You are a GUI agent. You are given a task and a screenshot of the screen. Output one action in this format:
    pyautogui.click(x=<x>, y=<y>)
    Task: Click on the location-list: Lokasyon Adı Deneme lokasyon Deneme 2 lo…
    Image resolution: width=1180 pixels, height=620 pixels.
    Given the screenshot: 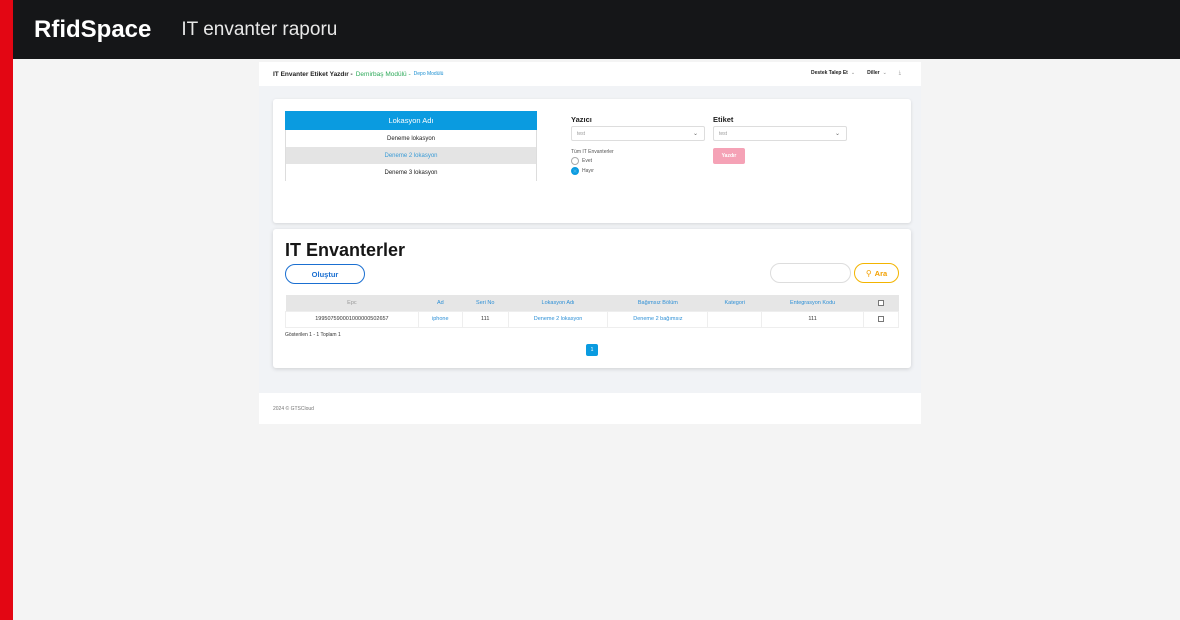 What is the action you would take?
    pyautogui.click(x=411, y=146)
    